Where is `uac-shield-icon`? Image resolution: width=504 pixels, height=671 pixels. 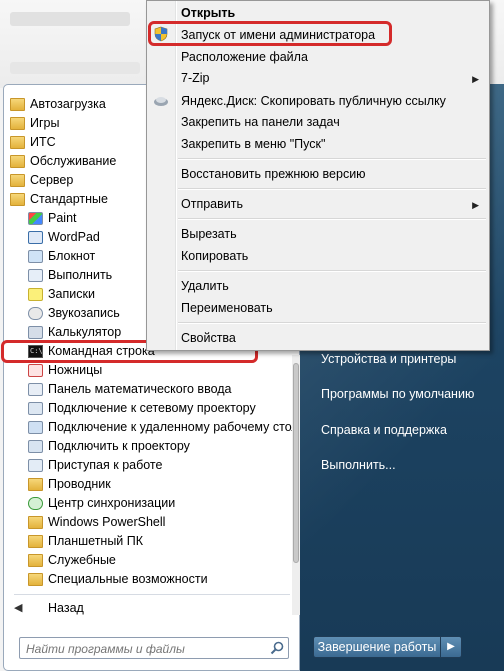
uac-shield-icon is located at coordinates (161, 34).